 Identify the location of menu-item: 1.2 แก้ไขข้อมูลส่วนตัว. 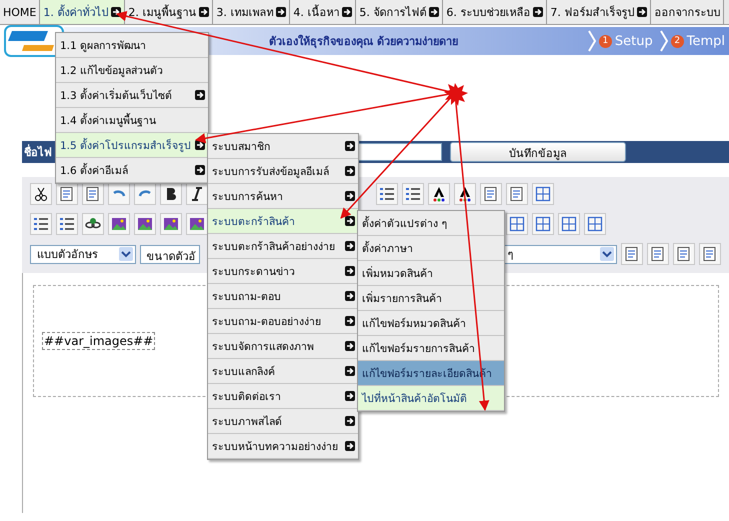
(132, 70).